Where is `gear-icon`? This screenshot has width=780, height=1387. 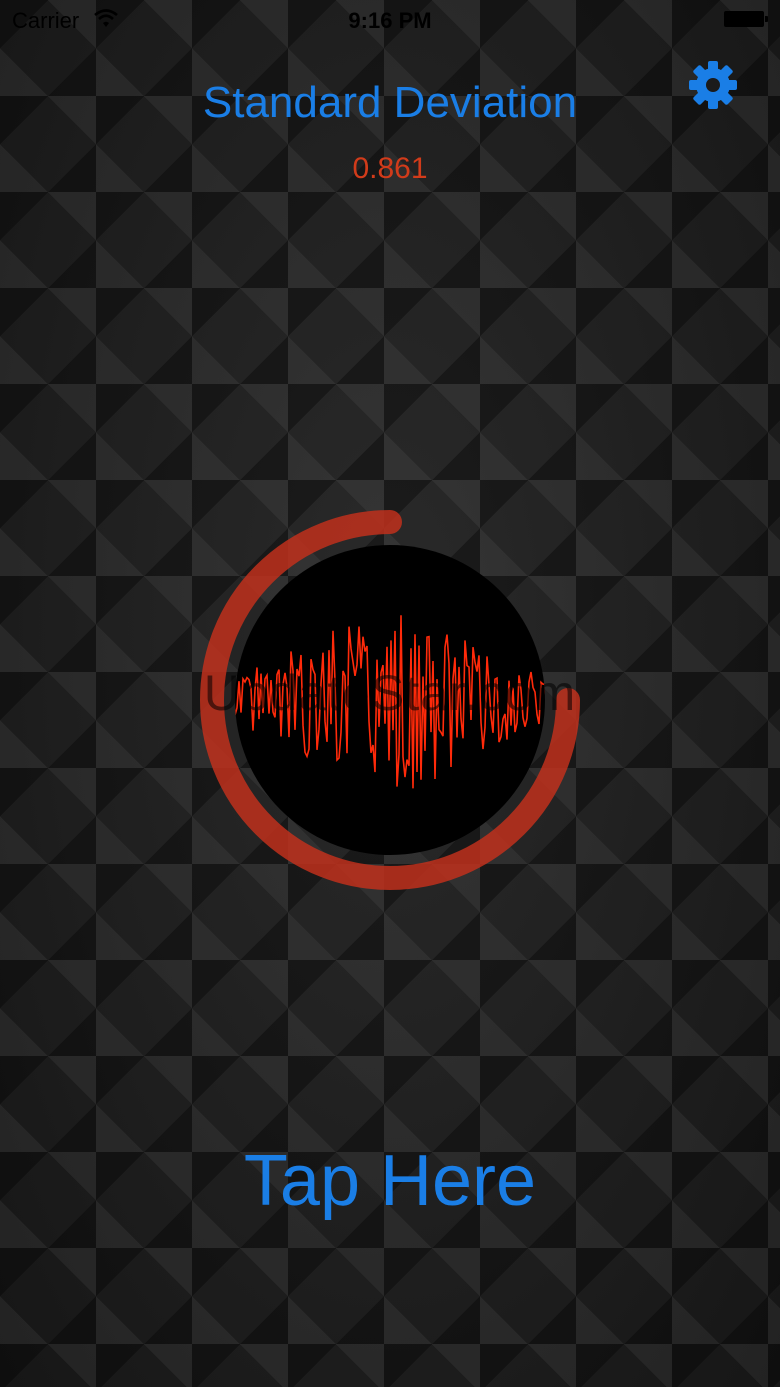
gear-icon is located at coordinates (713, 85).